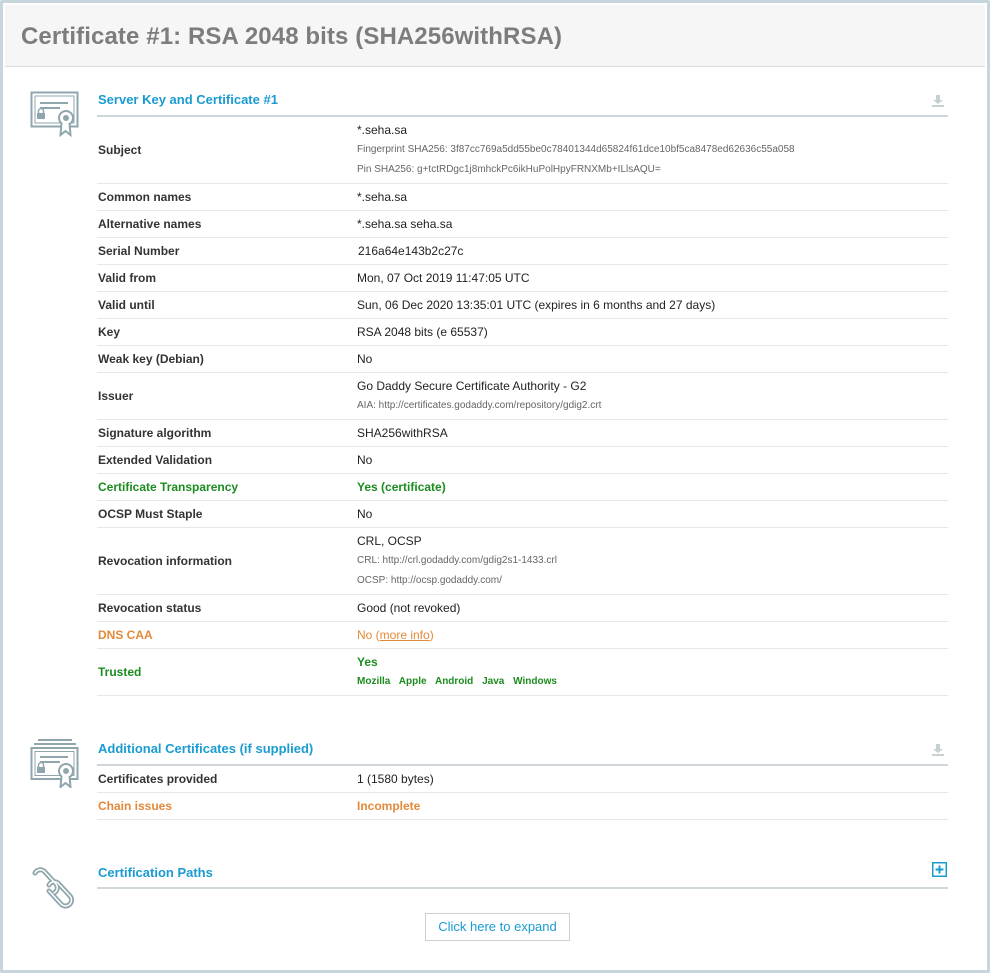  I want to click on table-row-ocsp-must-staple: OCSP Must Staple No, so click(522, 514).